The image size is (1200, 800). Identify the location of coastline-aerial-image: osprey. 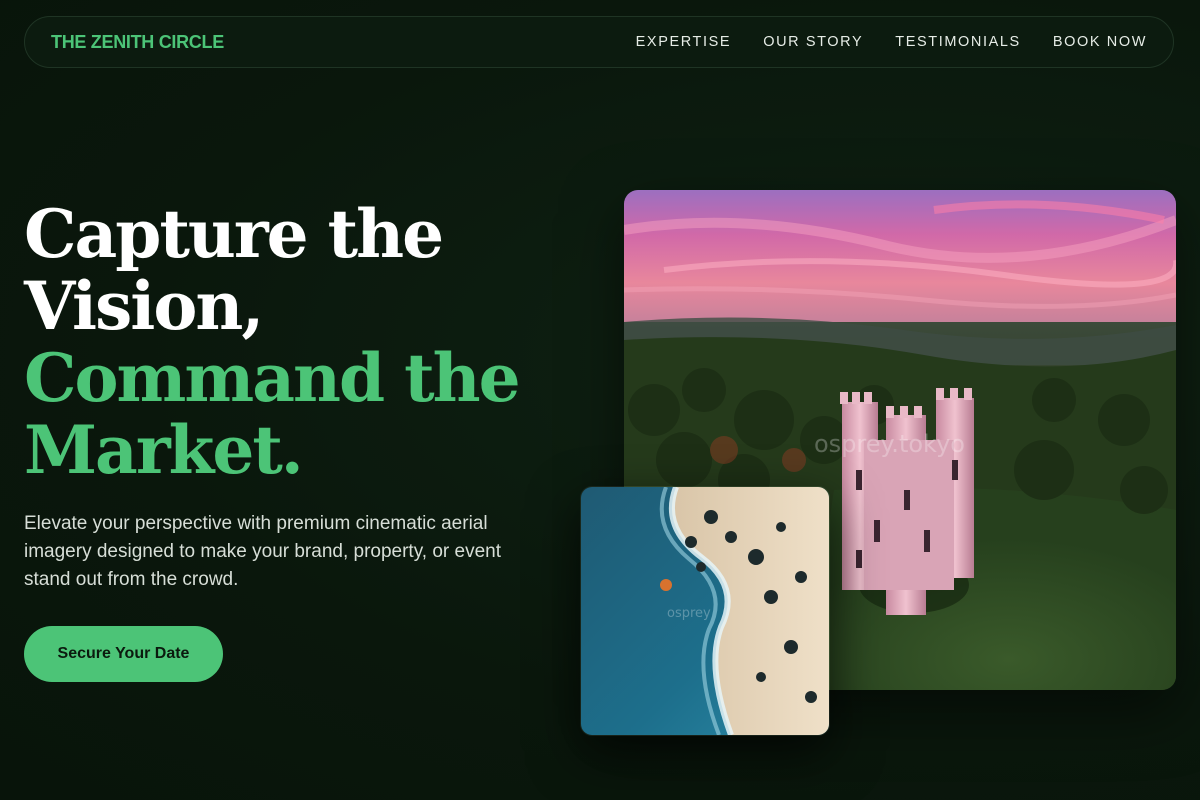
(705, 611).